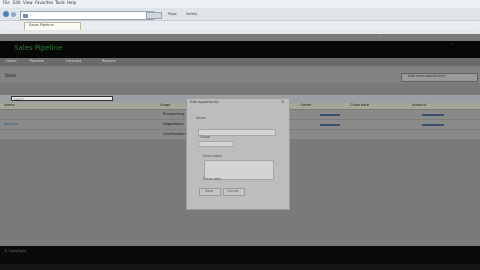 This screenshot has width=480, height=270. Describe the element at coordinates (73, 61) in the screenshot. I see `nav-forecast: Forecast` at that location.